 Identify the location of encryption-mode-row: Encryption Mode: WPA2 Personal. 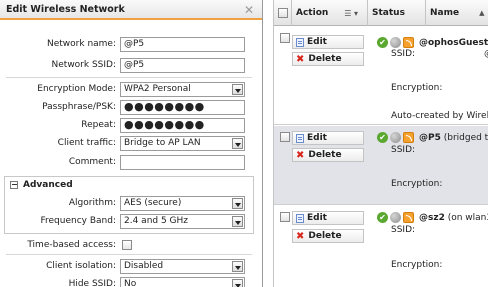
(125, 90).